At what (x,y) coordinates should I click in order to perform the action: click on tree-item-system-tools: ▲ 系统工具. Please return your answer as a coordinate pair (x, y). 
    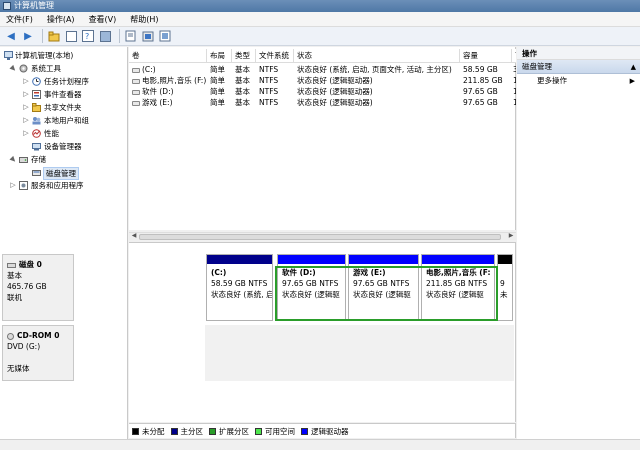
    Looking at the image, I should click on (63, 68).